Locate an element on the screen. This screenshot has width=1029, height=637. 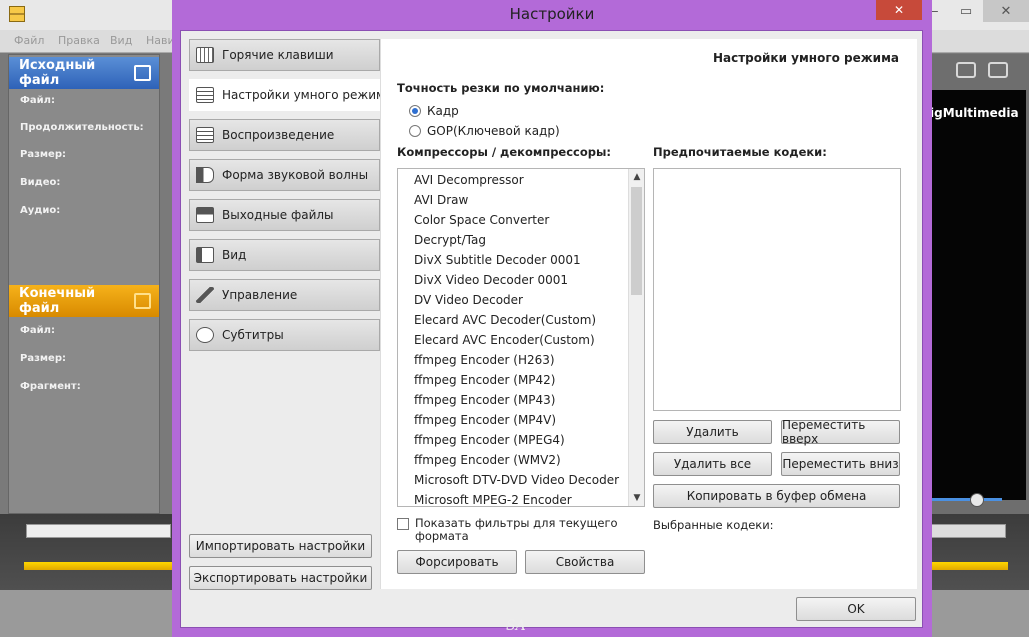
list-item: DivX Video Decoder 0001 is located at coordinates (521, 280).